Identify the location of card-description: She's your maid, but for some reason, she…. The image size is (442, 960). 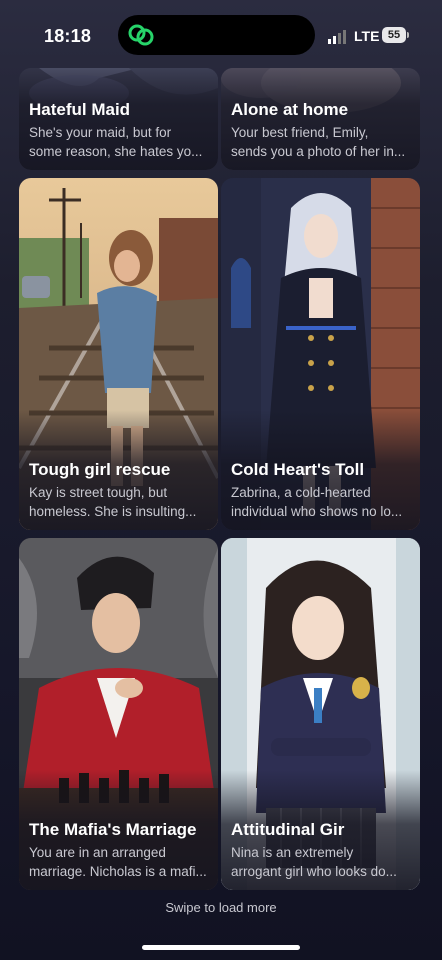
(116, 142).